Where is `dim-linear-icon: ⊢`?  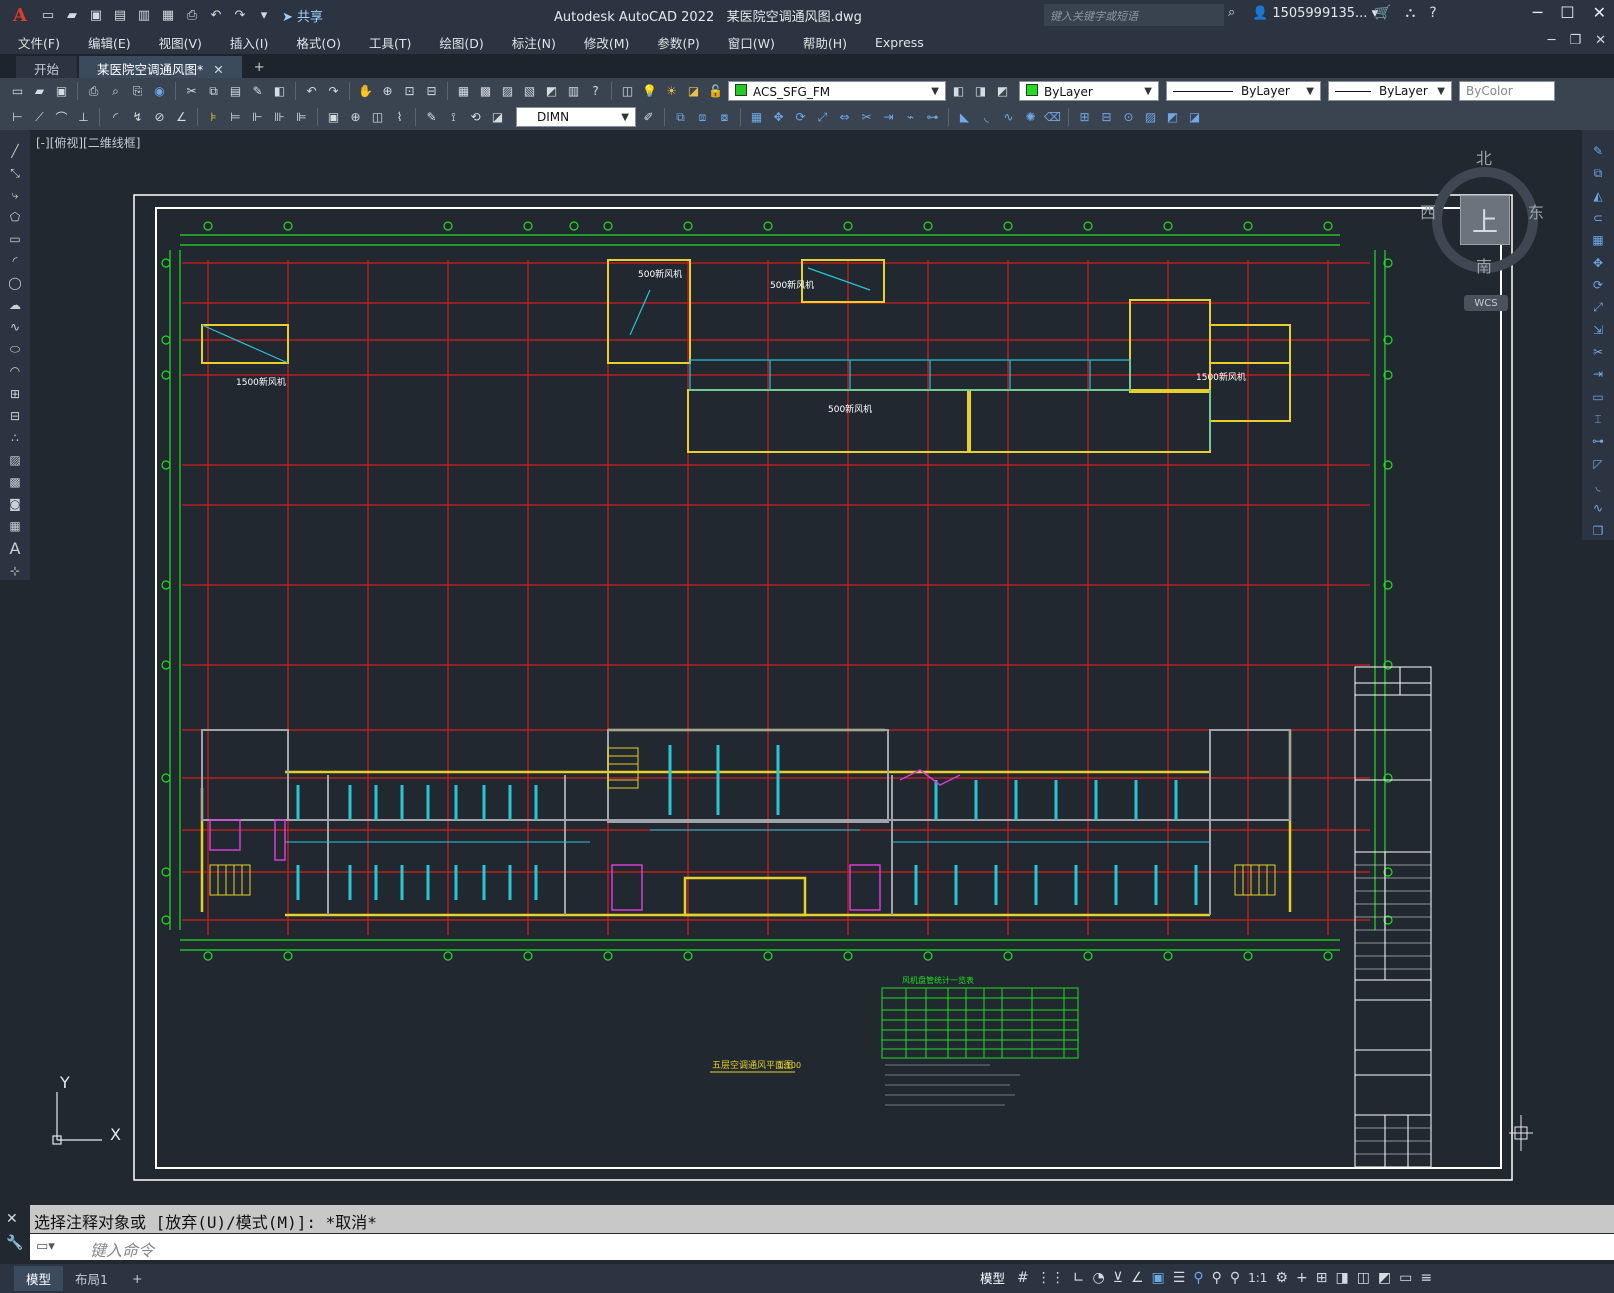
dim-linear-icon: ⊢ is located at coordinates (17, 117).